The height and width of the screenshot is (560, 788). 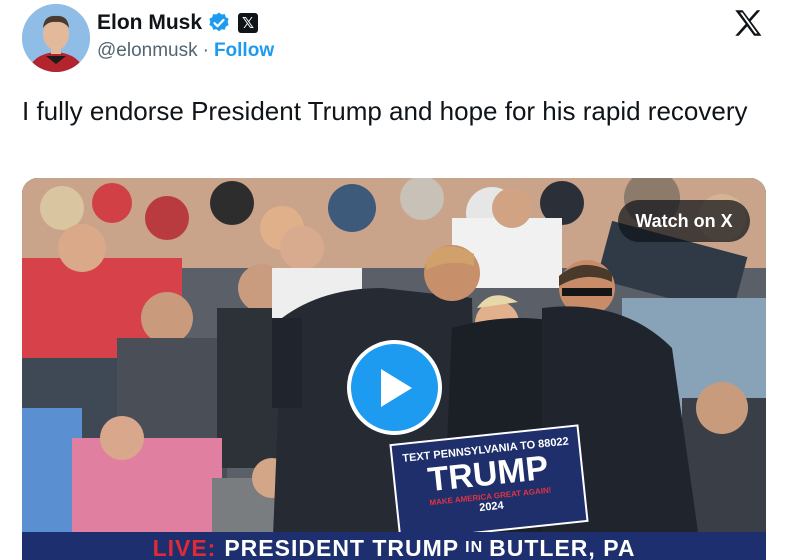 I want to click on live-label: LIVE:, so click(x=184, y=547).